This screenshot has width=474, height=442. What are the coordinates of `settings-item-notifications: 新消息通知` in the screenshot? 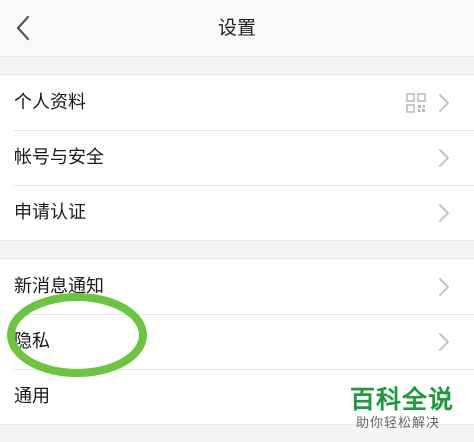 It's located at (237, 286).